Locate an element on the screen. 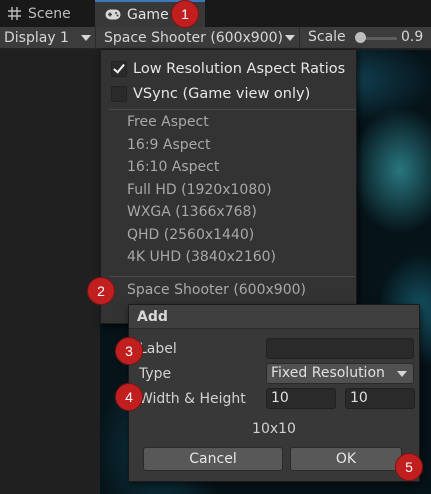 Image resolution: width=431 pixels, height=494 pixels. menu-item-qhd: QHD (2560x1440) is located at coordinates (190, 237).